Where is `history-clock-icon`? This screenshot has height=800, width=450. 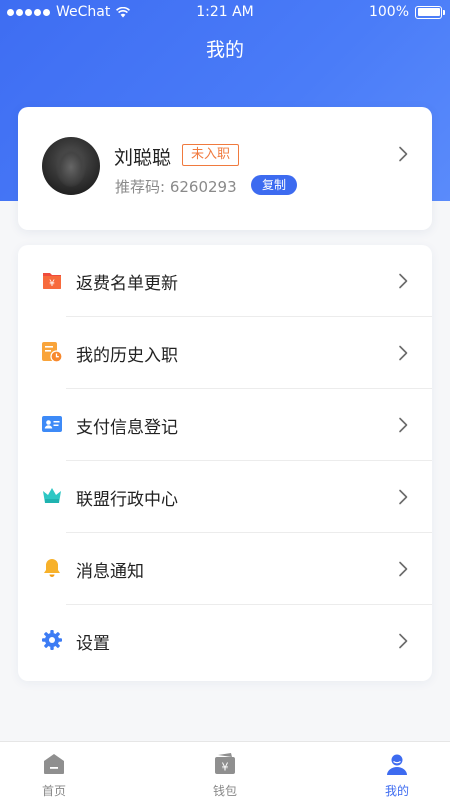 history-clock-icon is located at coordinates (52, 352).